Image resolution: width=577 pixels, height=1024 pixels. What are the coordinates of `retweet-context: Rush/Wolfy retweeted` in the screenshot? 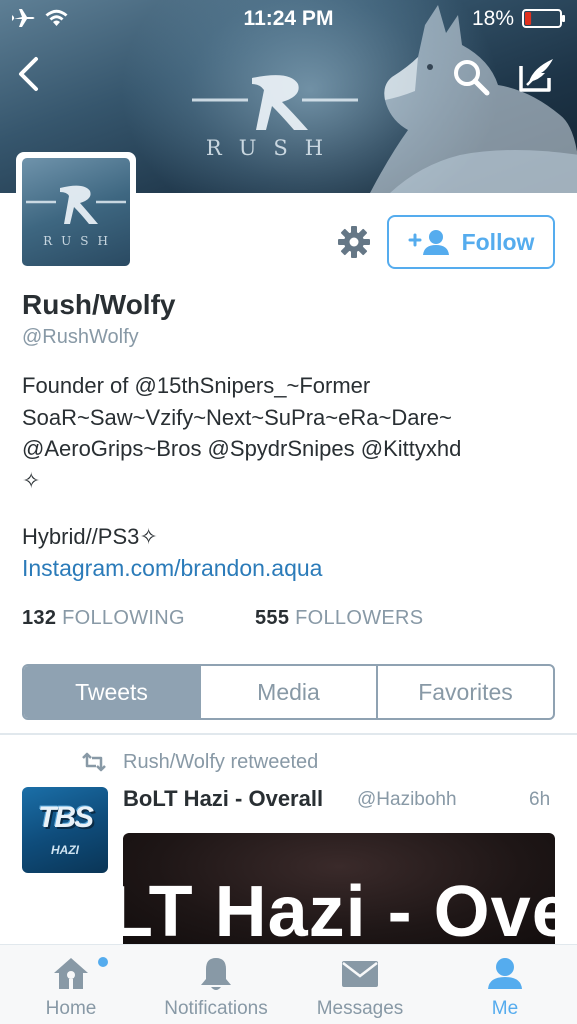 It's located at (221, 762).